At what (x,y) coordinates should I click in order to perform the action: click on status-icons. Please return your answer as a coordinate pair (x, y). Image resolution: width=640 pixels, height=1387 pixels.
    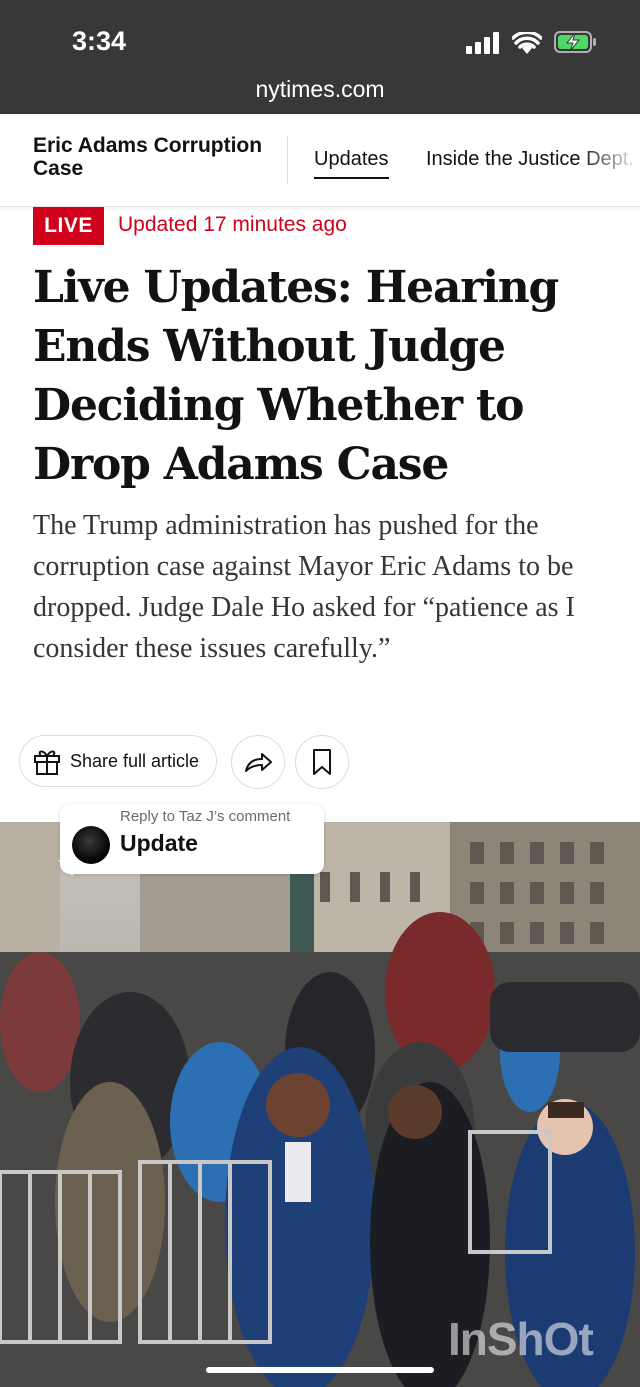
    Looking at the image, I should click on (532, 42).